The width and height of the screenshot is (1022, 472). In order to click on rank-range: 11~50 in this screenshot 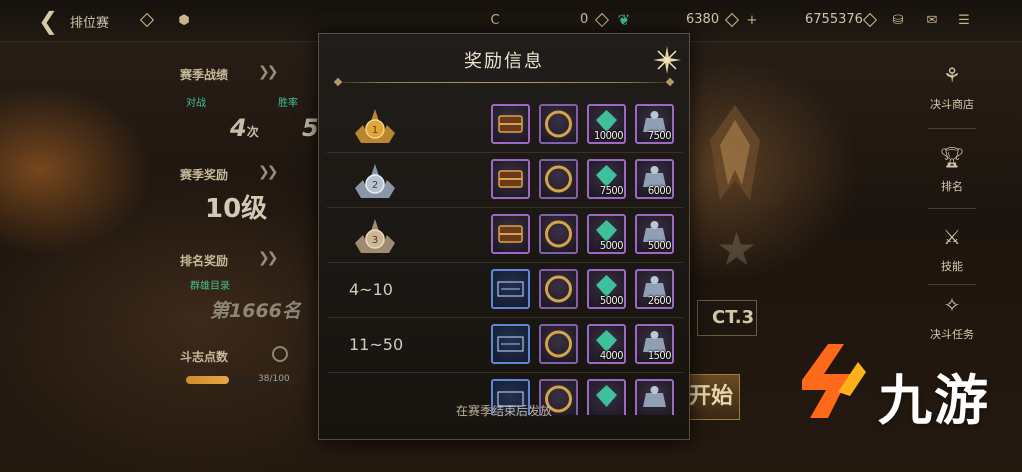, I will do `click(376, 344)`.